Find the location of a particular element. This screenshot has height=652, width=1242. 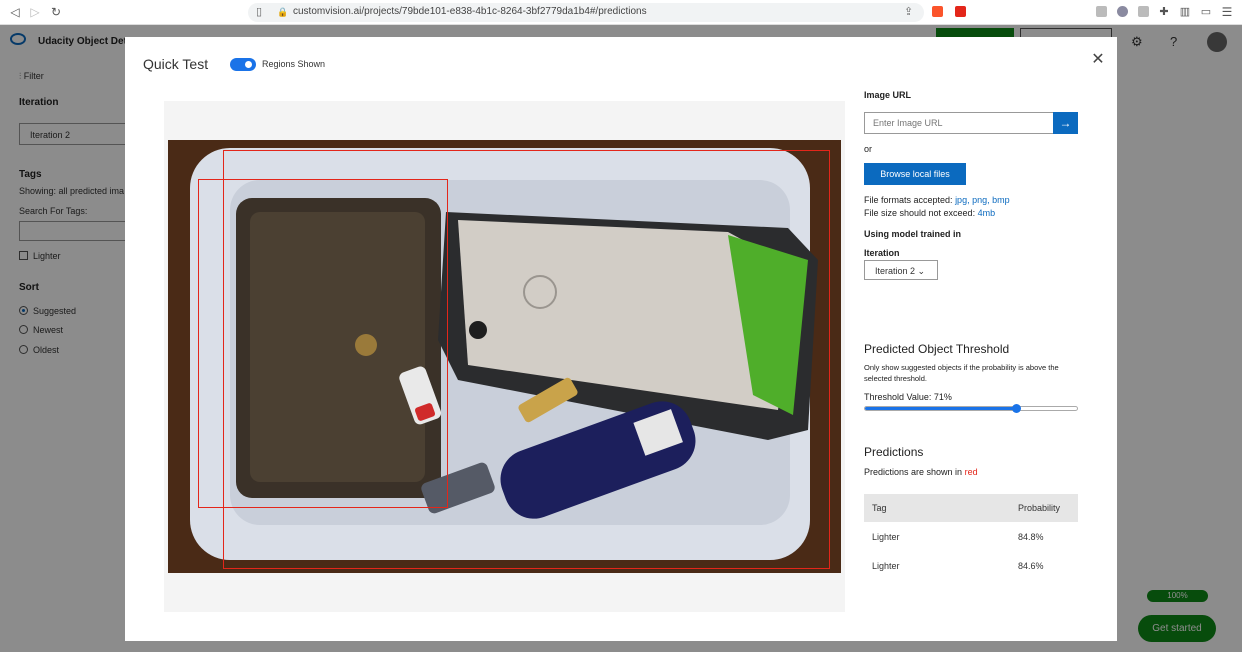

regions-toggle is located at coordinates (243, 64).